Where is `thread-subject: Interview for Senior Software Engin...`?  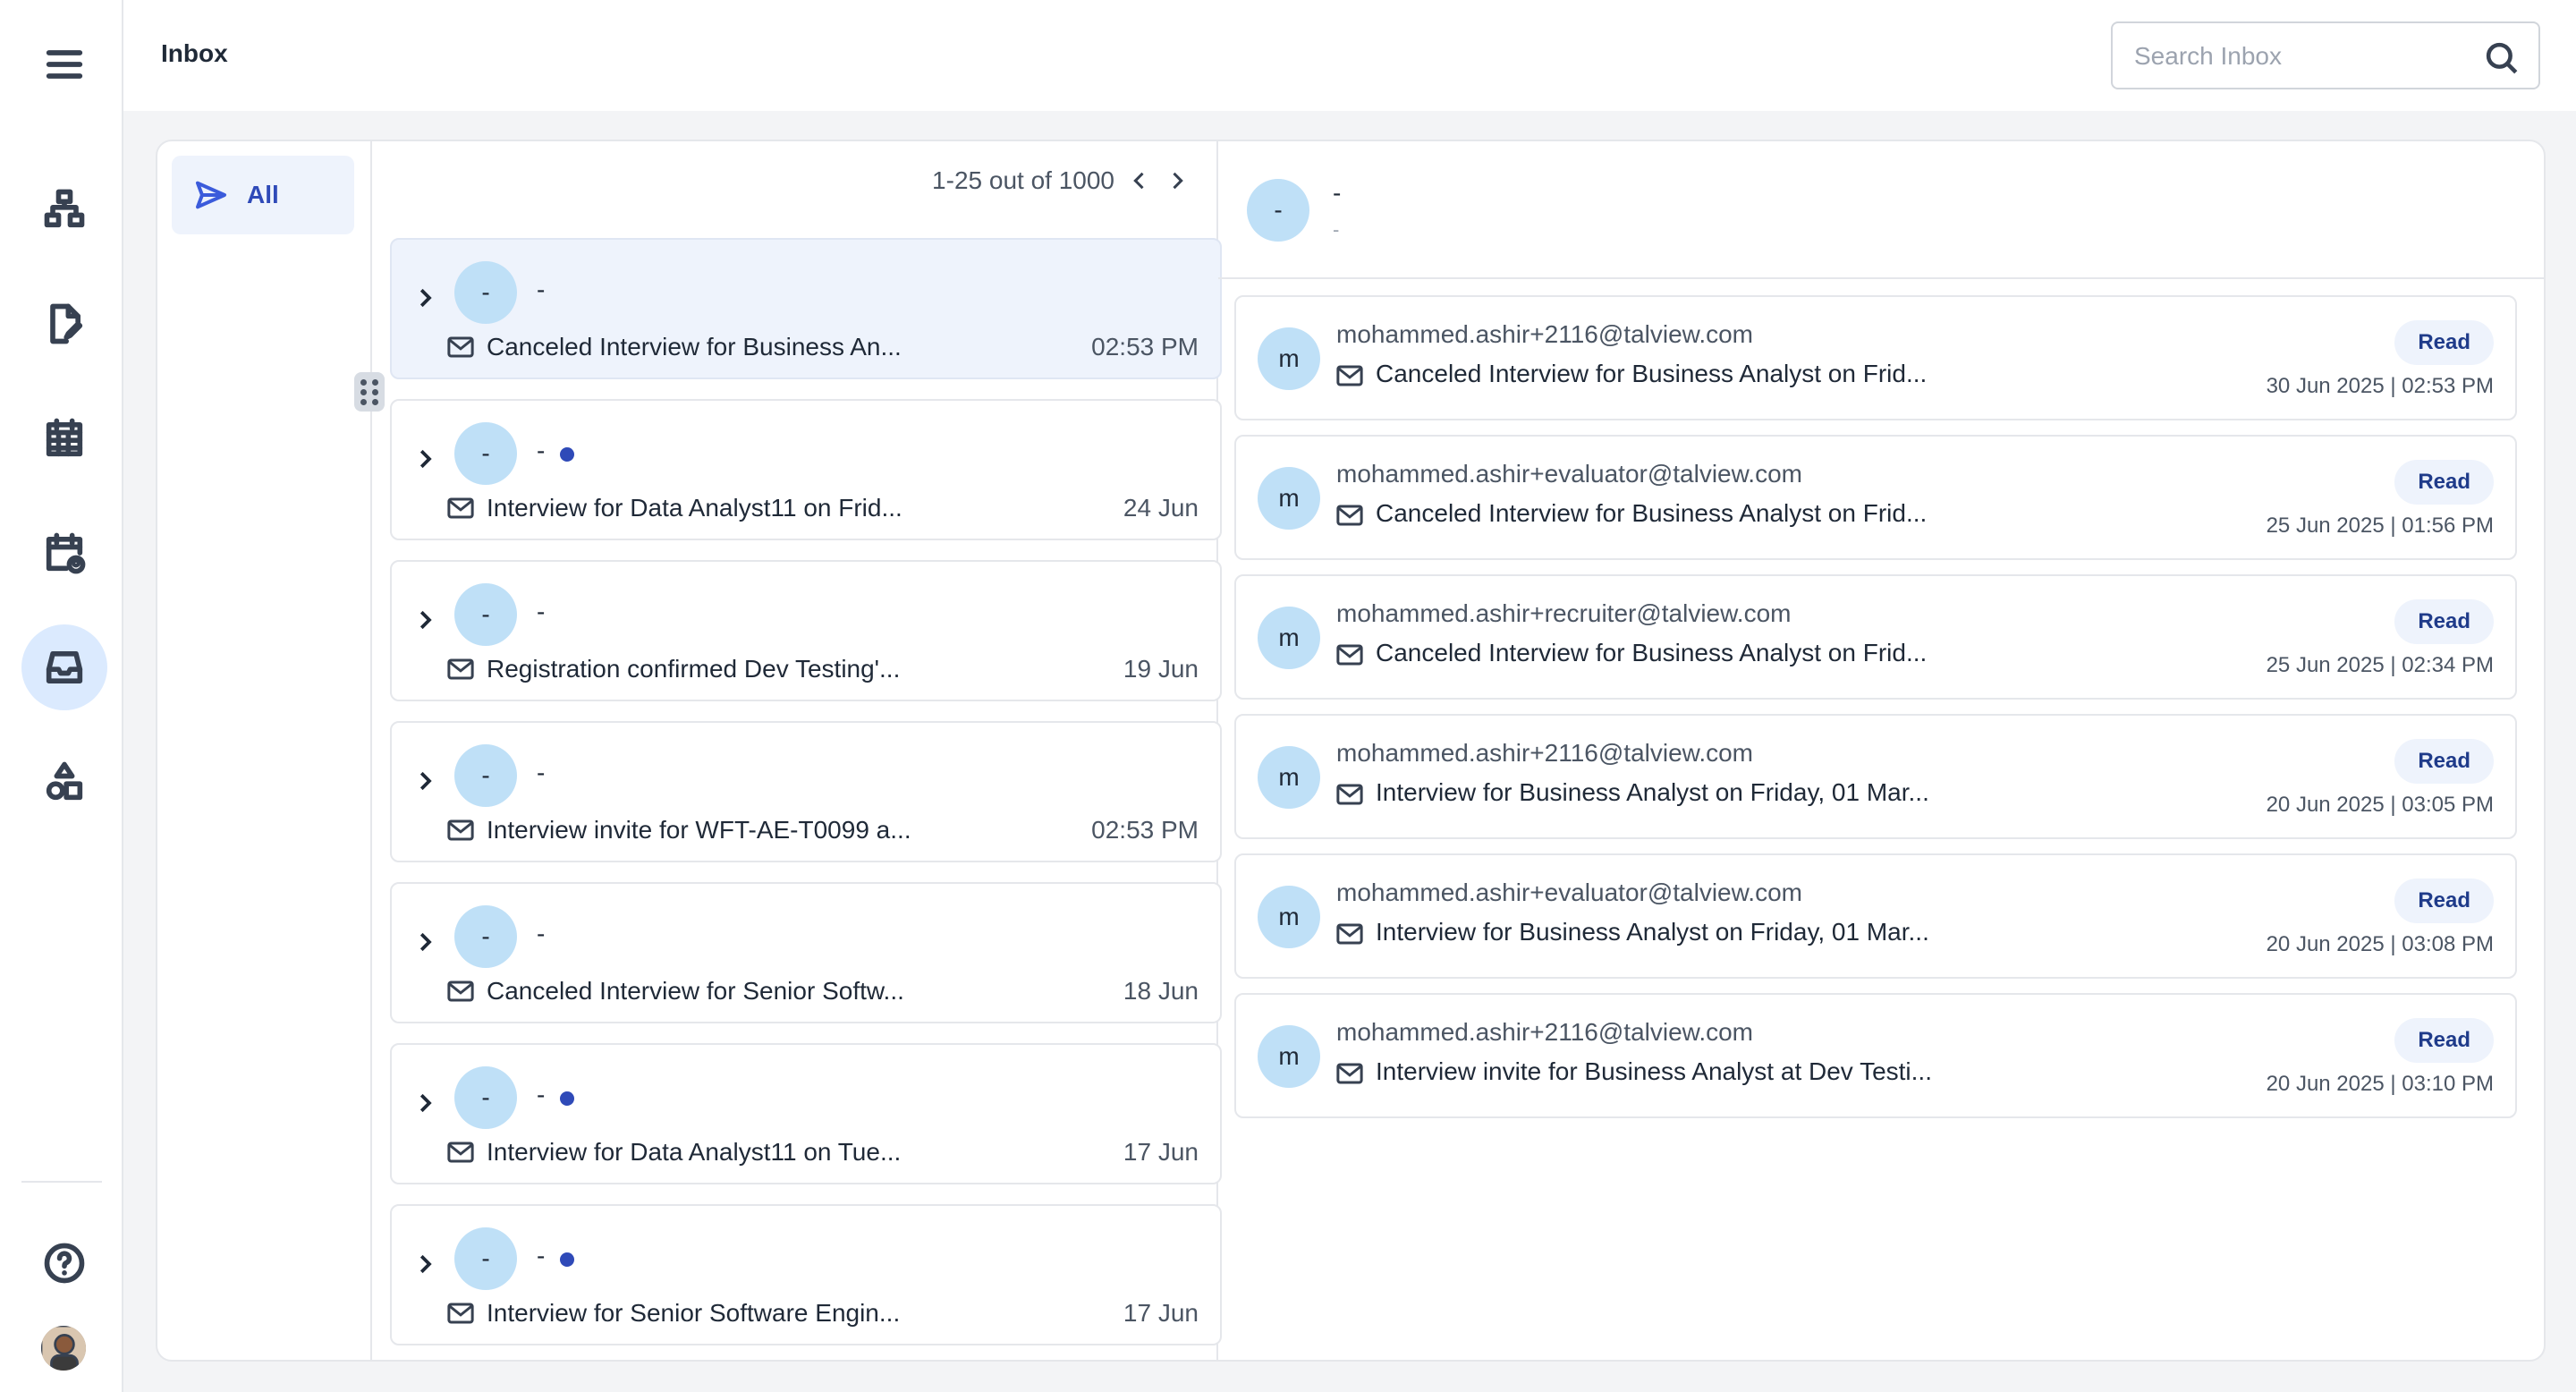 thread-subject: Interview for Senior Software Engin... is located at coordinates (694, 1313).